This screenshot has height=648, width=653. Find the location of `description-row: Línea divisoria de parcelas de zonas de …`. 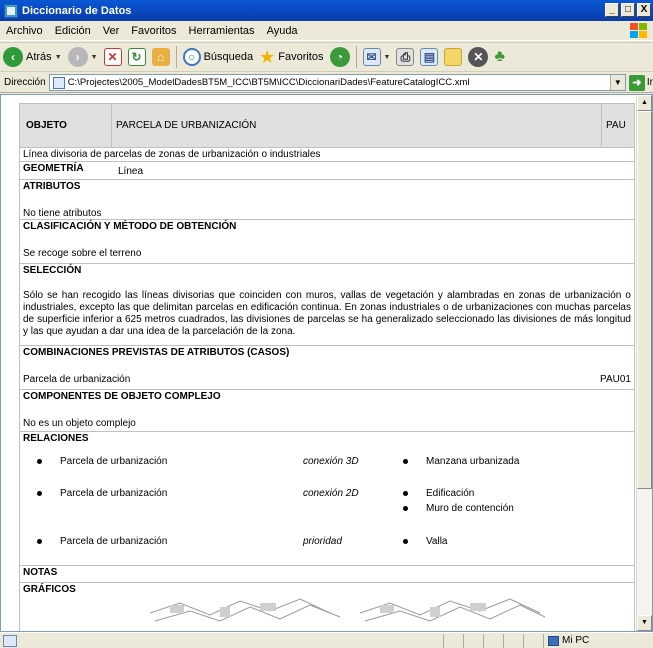

description-row: Línea divisoria de parcelas de zonas de … is located at coordinates (327, 155).